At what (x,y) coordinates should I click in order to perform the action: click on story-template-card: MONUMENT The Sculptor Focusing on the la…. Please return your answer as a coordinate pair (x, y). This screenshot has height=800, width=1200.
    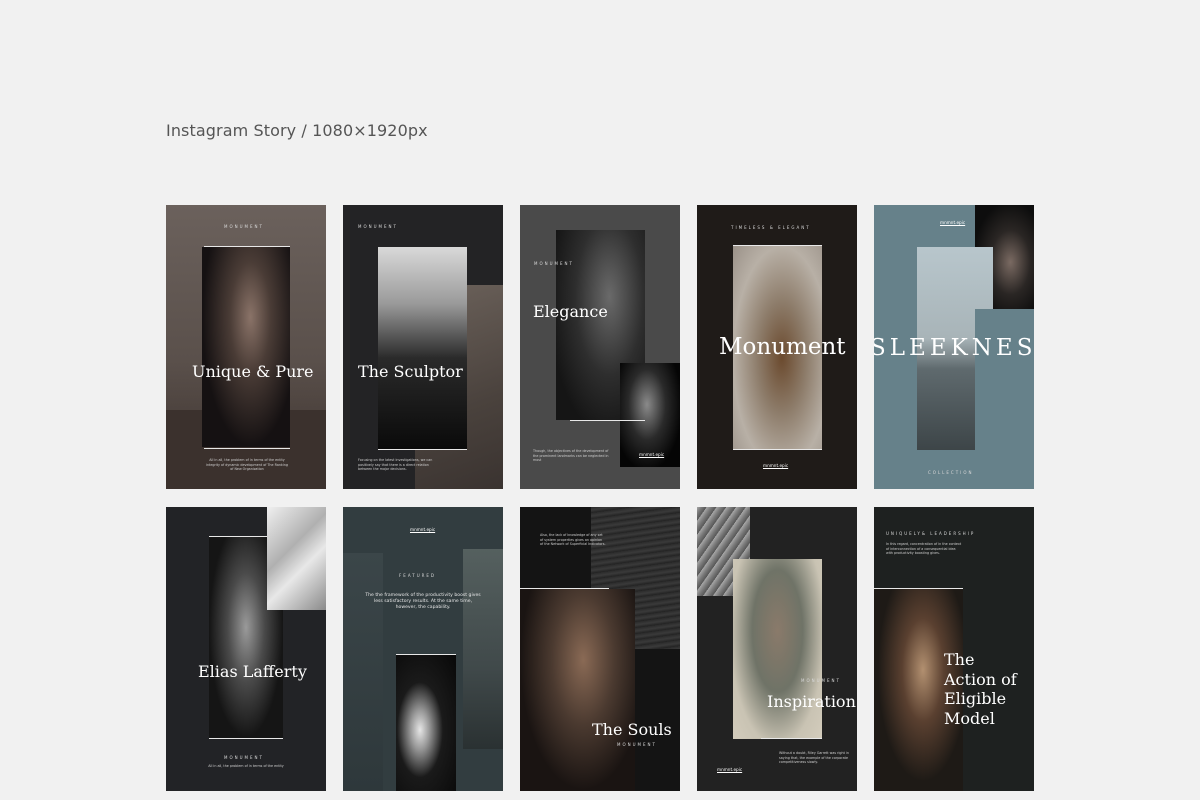
    Looking at the image, I should click on (423, 347).